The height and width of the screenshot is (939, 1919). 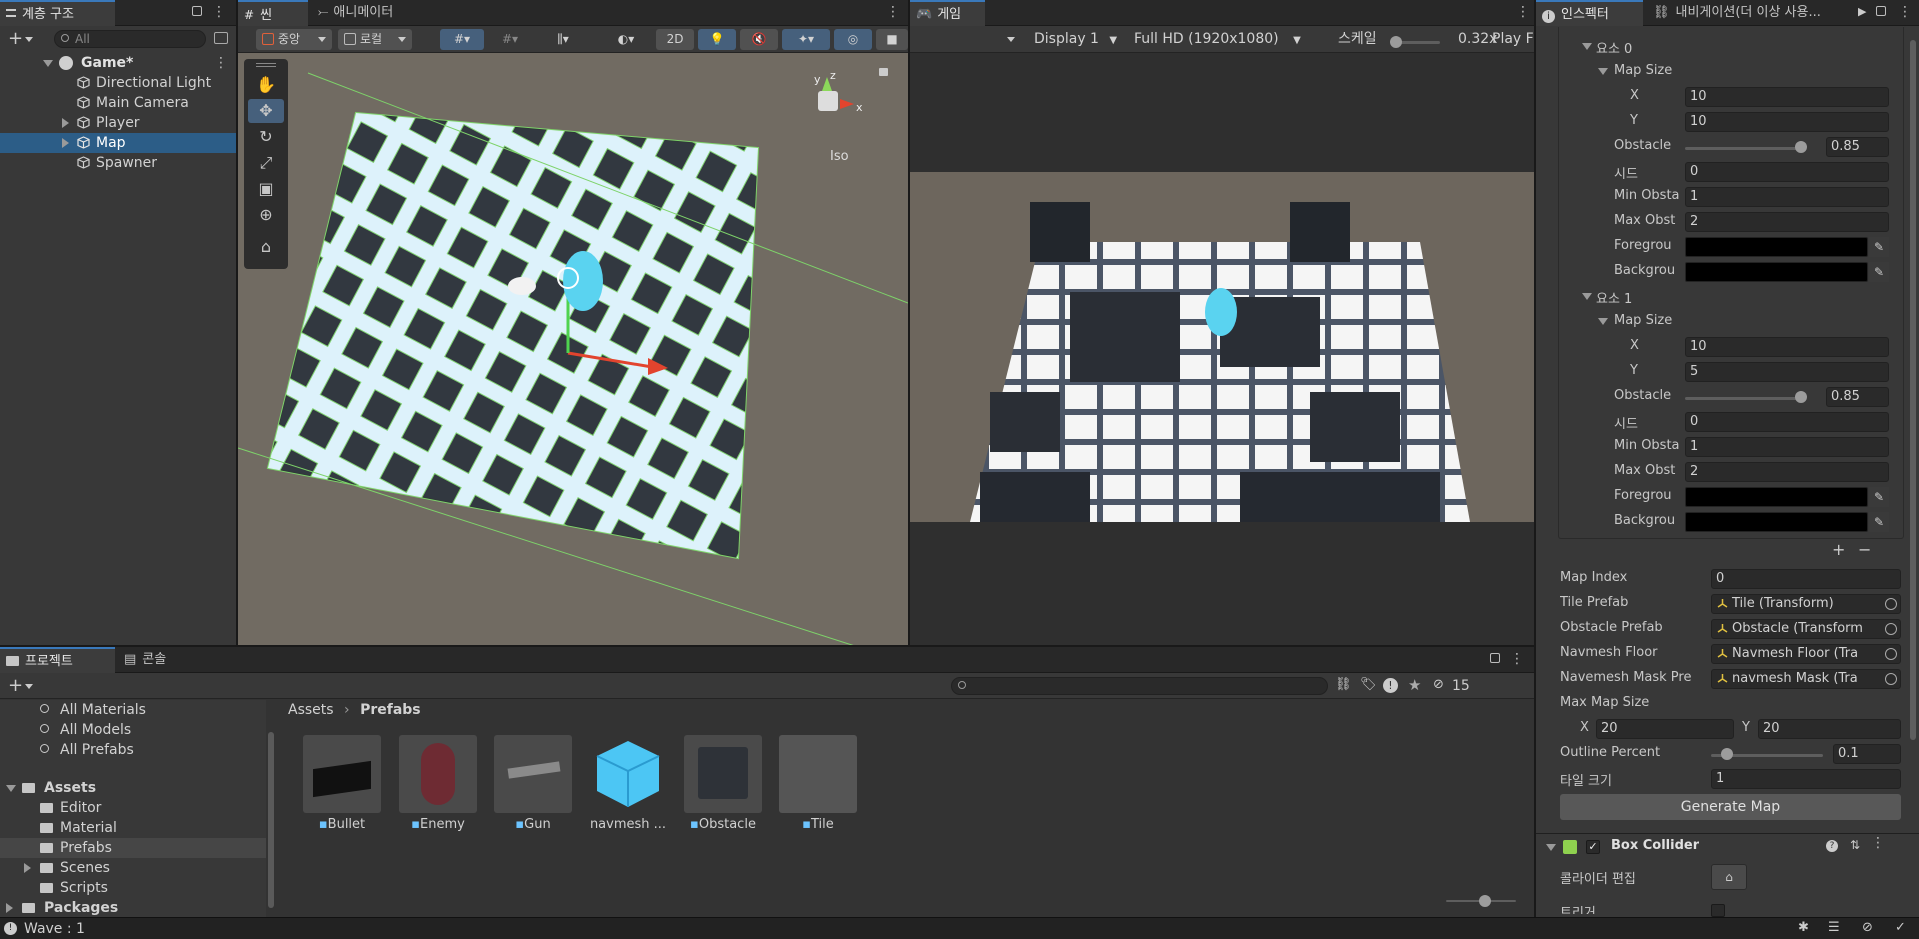 What do you see at coordinates (1787, 197) in the screenshot?
I see `element-0-min-field: 1` at bounding box center [1787, 197].